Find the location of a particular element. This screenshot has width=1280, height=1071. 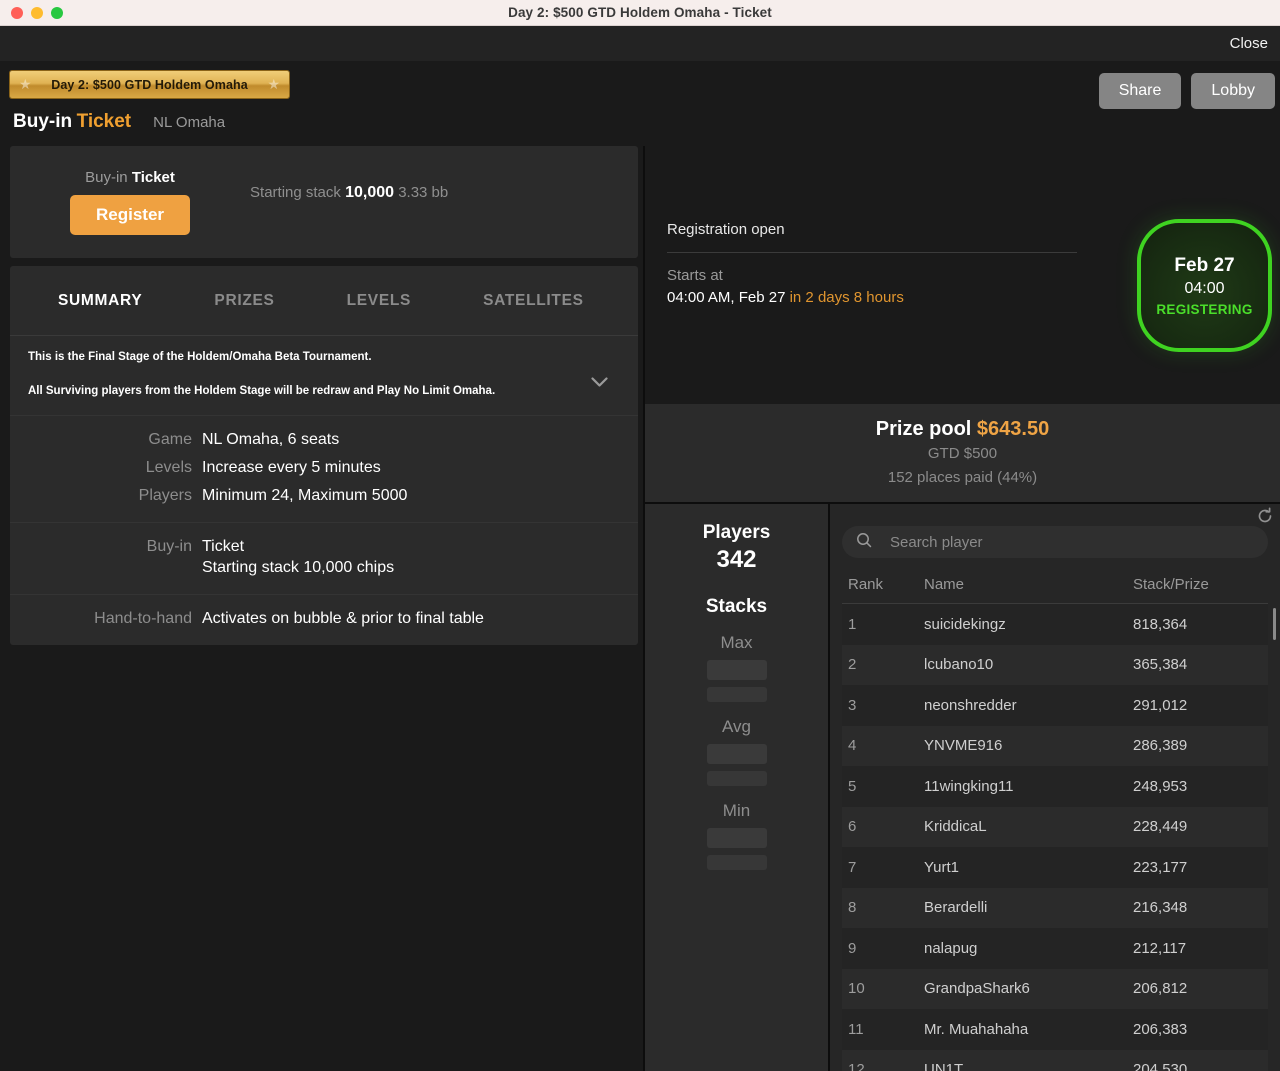

starts-at-relative: in 2 days 8 hours is located at coordinates (846, 297).